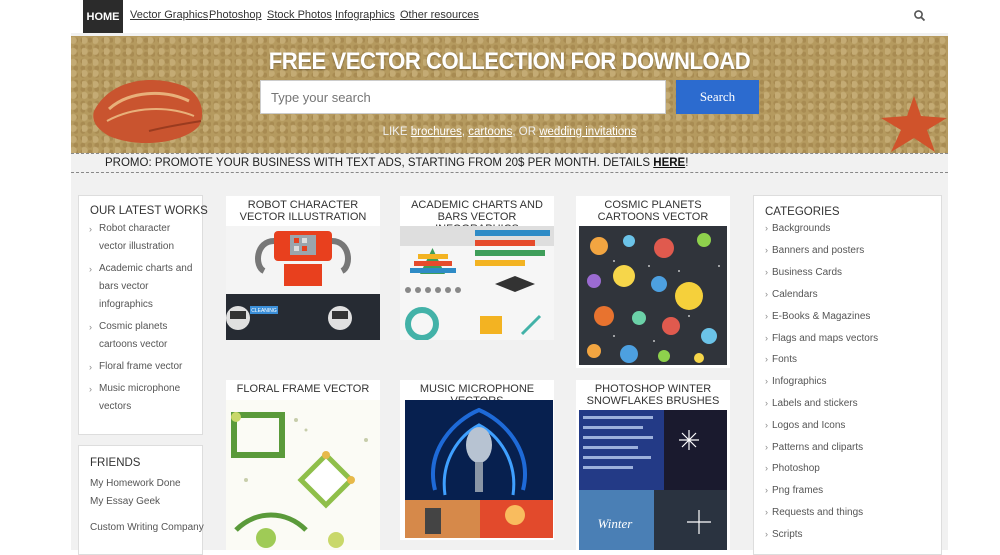  Describe the element at coordinates (509, 61) in the screenshot. I see `banner-title: FREE VECTOR COLLECTION FOR DOWNLOAD` at that location.